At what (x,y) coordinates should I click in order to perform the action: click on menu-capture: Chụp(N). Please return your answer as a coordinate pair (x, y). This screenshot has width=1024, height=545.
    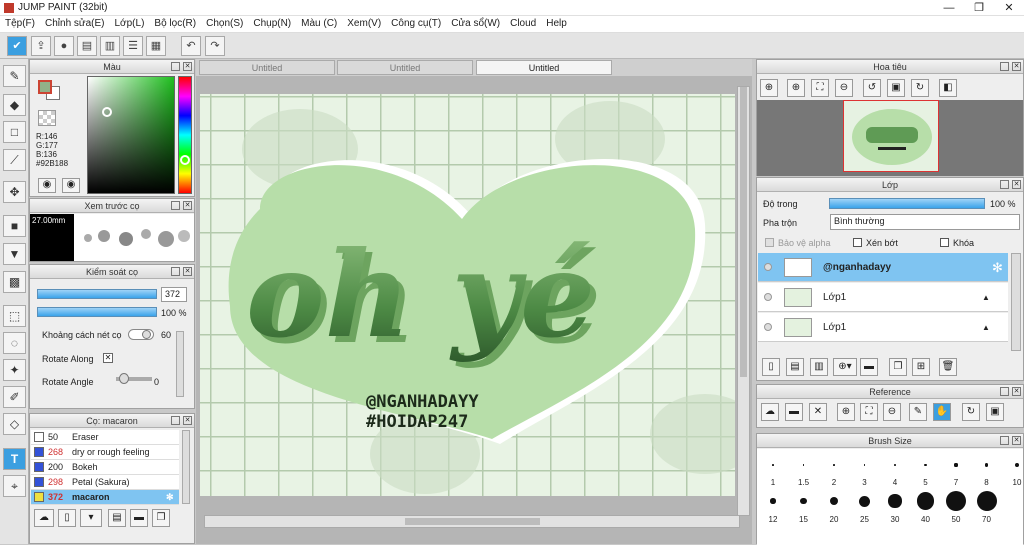
    Looking at the image, I should click on (272, 22).